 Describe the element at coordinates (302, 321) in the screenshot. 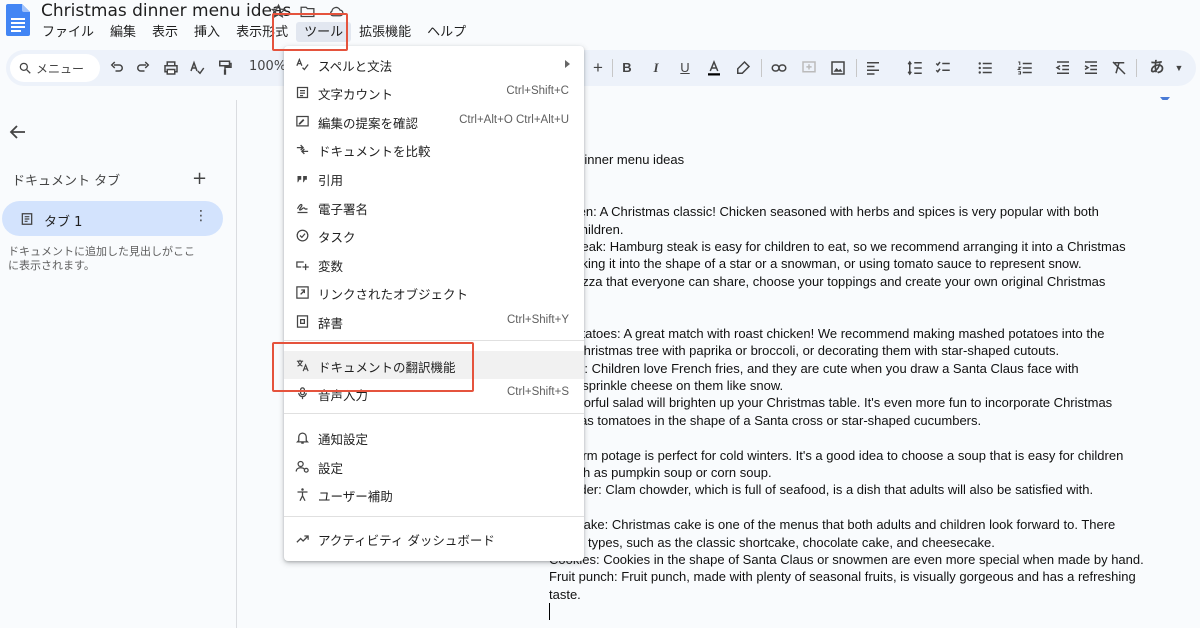

I see `dictionary-icon` at that location.